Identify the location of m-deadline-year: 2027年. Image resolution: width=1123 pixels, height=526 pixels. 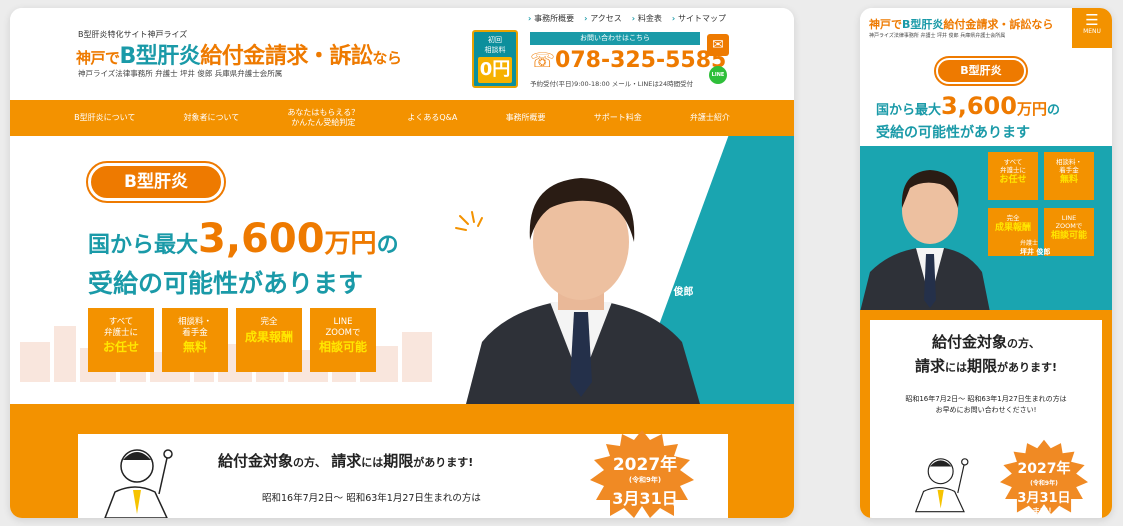
(1044, 469).